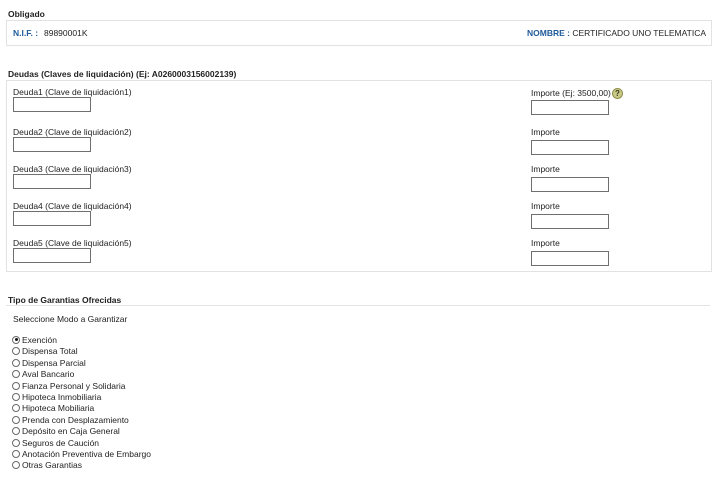 Image resolution: width=712 pixels, height=479 pixels. What do you see at coordinates (617, 93) in the screenshot?
I see `help-icon: ?` at bounding box center [617, 93].